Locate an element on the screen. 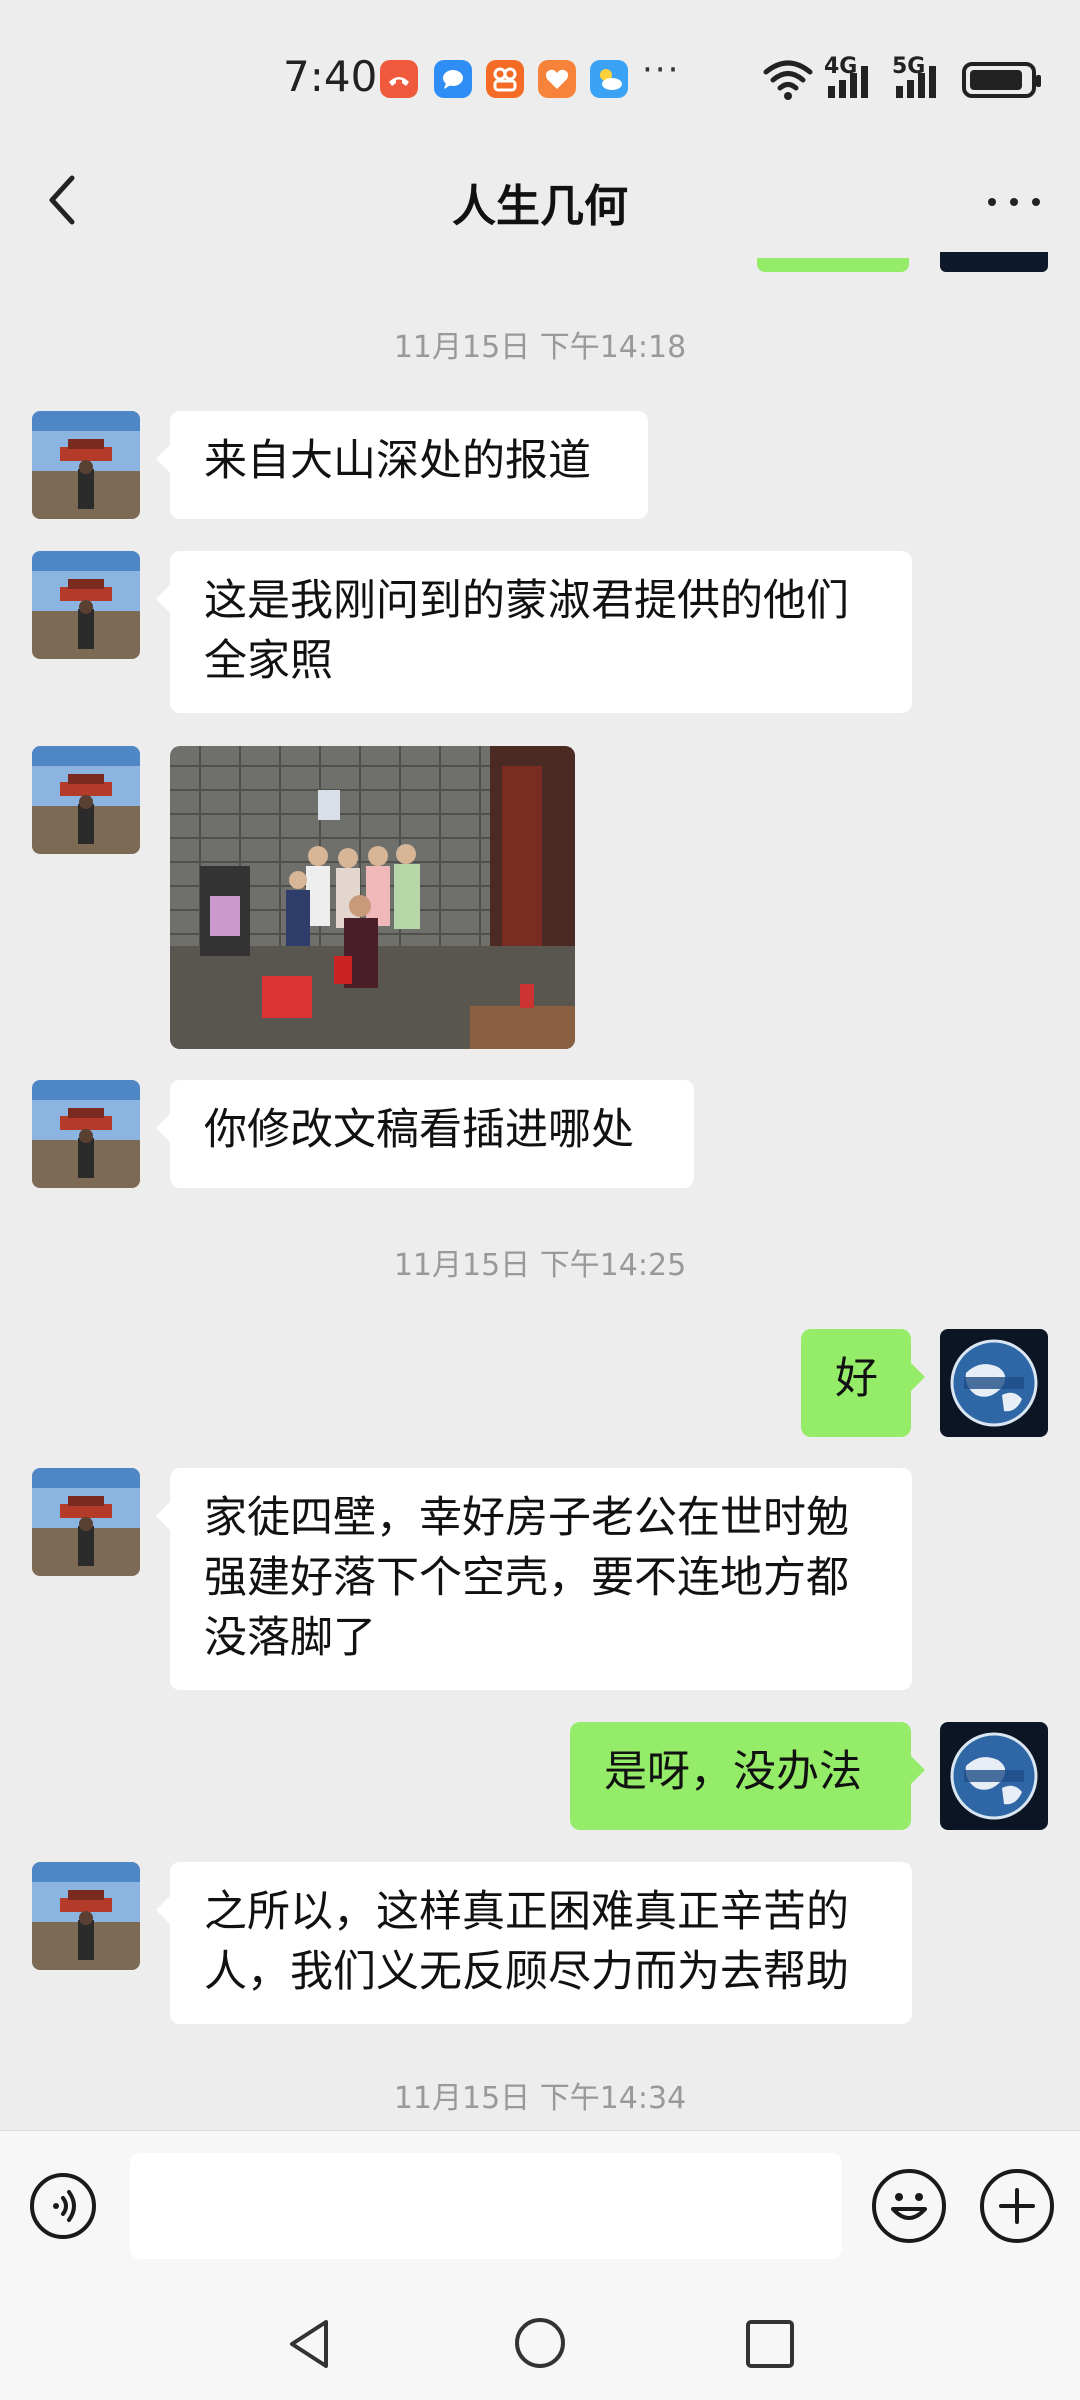  wifi-icon is located at coordinates (788, 80).